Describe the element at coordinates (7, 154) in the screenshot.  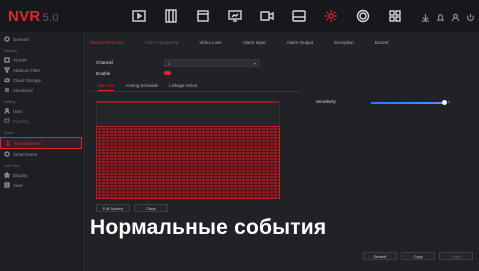
I see `smart-icon` at that location.